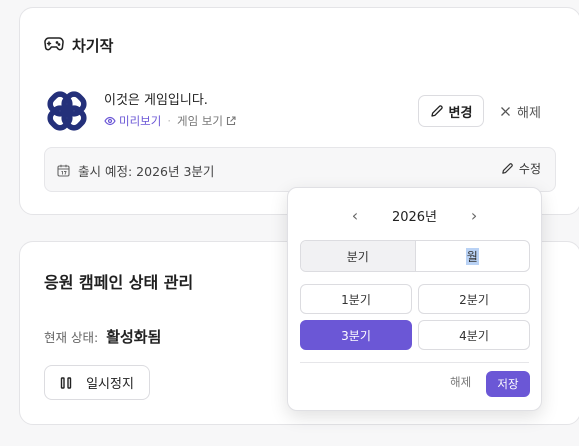 The height and width of the screenshot is (446, 579). I want to click on picker-clear-button: 해제, so click(460, 382).